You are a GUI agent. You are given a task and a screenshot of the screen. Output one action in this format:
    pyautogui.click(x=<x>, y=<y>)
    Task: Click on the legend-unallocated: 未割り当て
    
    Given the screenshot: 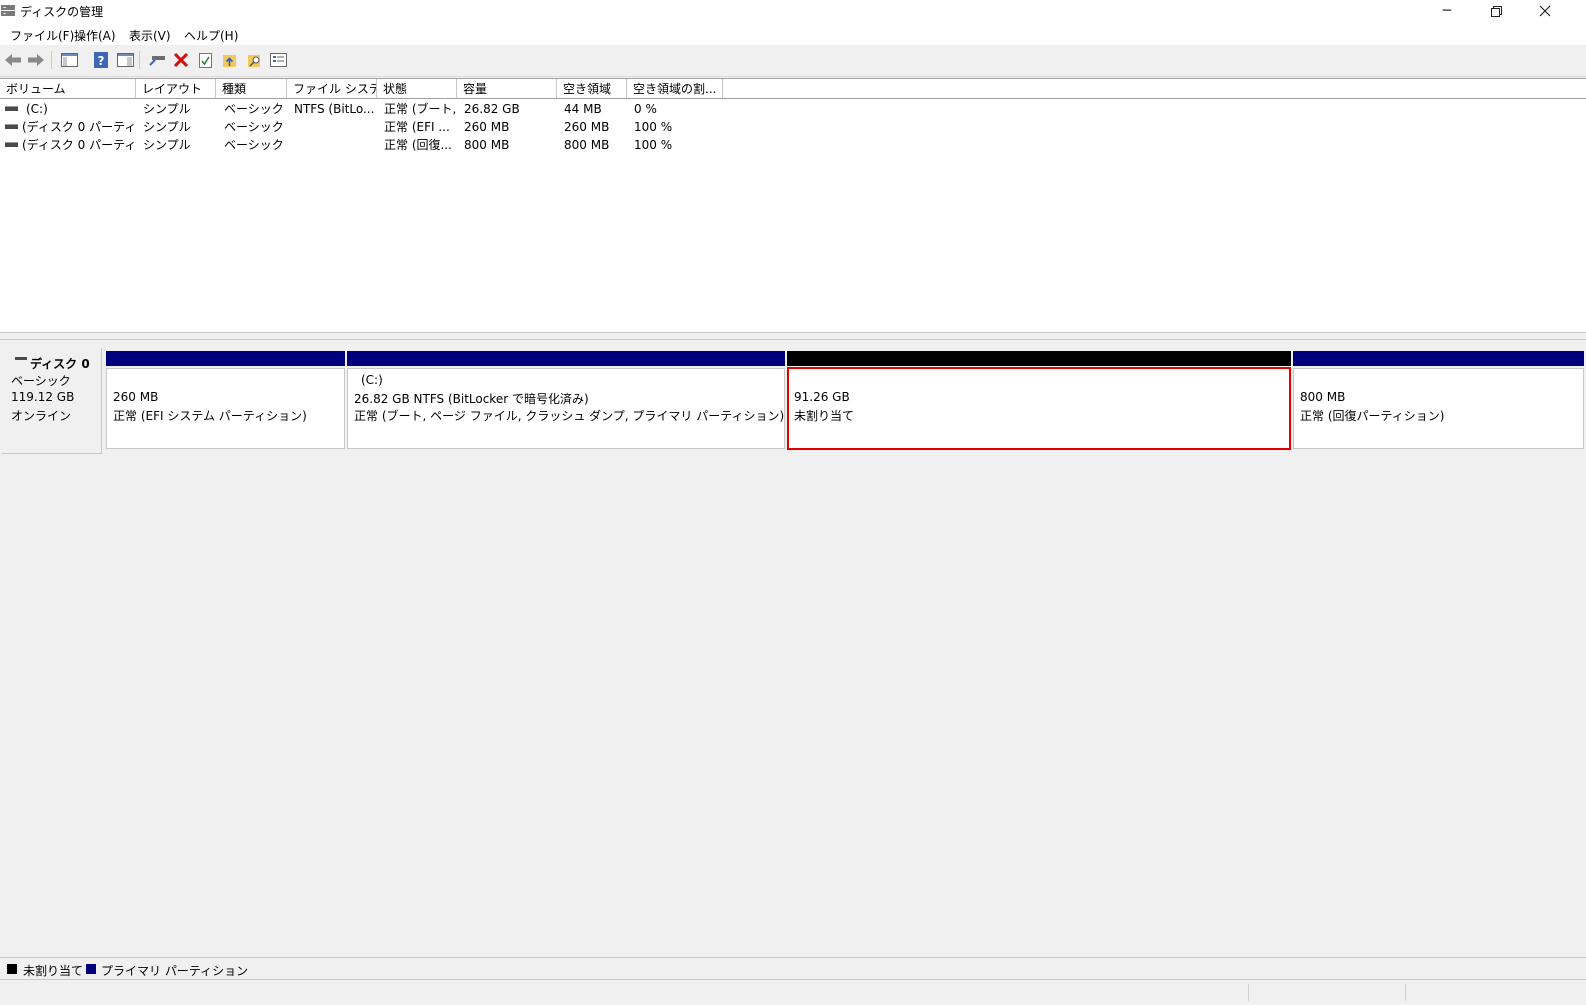 What is the action you would take?
    pyautogui.click(x=53, y=971)
    